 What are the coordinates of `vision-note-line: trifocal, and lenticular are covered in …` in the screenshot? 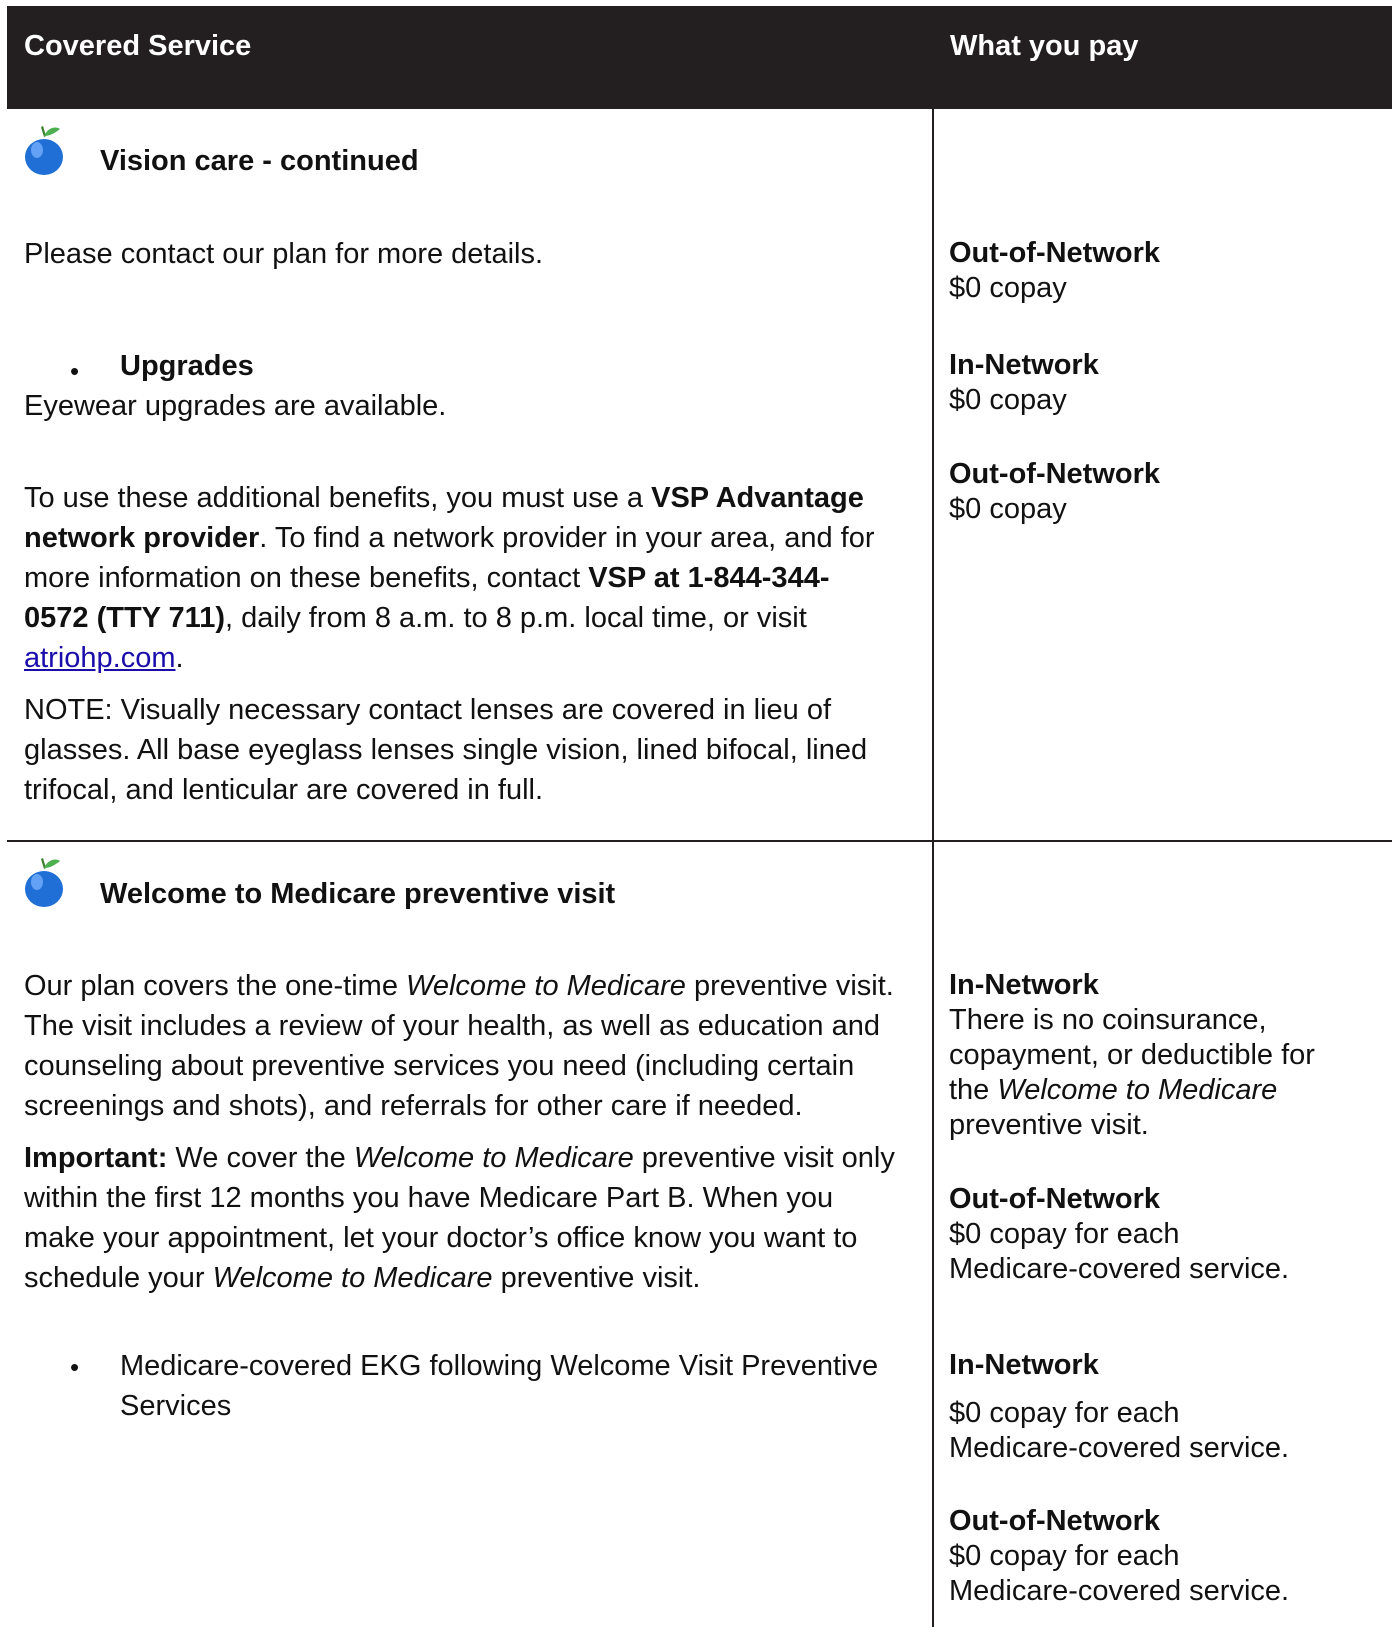 It's located at (284, 790).